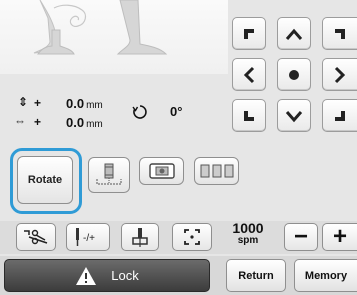  I want to click on trial-area-button, so click(192, 237).